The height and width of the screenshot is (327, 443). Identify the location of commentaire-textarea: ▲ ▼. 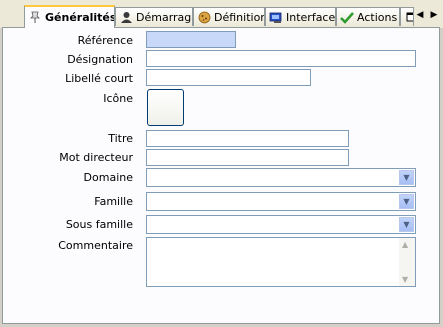
(281, 262).